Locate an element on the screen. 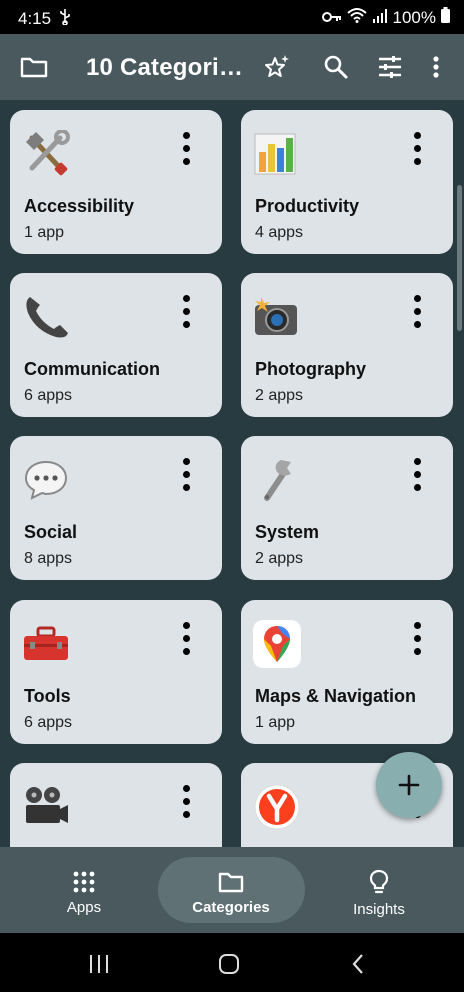  category-card-maps-navigation: Maps & Navigation 1 app is located at coordinates (347, 672).